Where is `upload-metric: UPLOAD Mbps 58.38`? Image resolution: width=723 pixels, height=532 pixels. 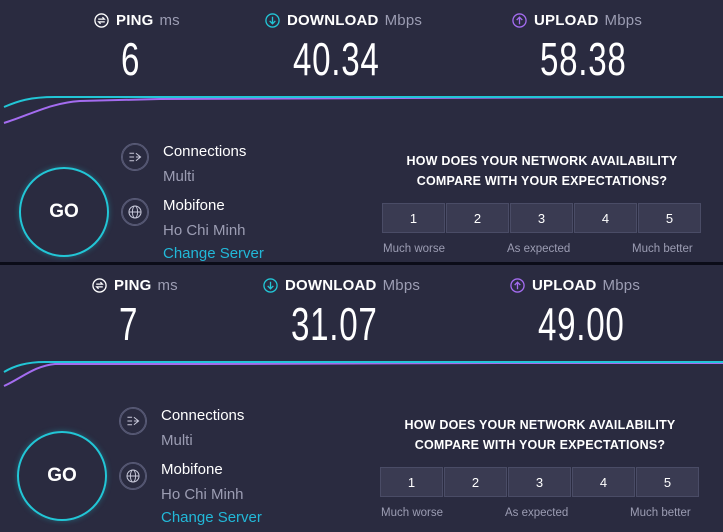 upload-metric: UPLOAD Mbps 58.38 is located at coordinates (577, 48).